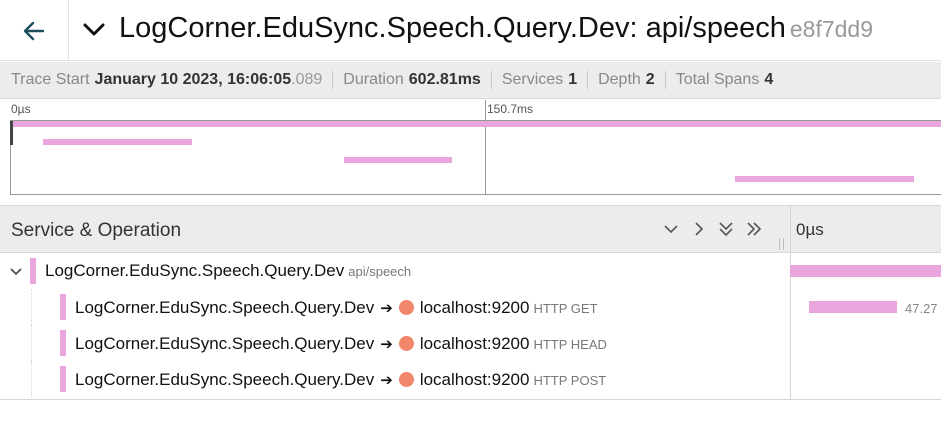  Describe the element at coordinates (717, 79) in the screenshot. I see `total-spans-label: Total Spans` at that location.